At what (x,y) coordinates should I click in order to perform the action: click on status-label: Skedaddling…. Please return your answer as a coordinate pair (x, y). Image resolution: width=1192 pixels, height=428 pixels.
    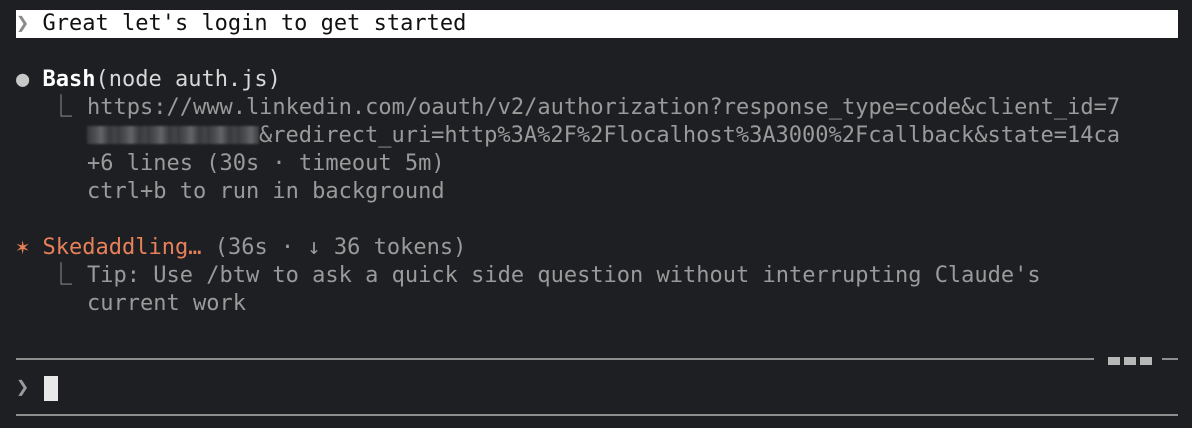
    Looking at the image, I should click on (122, 247).